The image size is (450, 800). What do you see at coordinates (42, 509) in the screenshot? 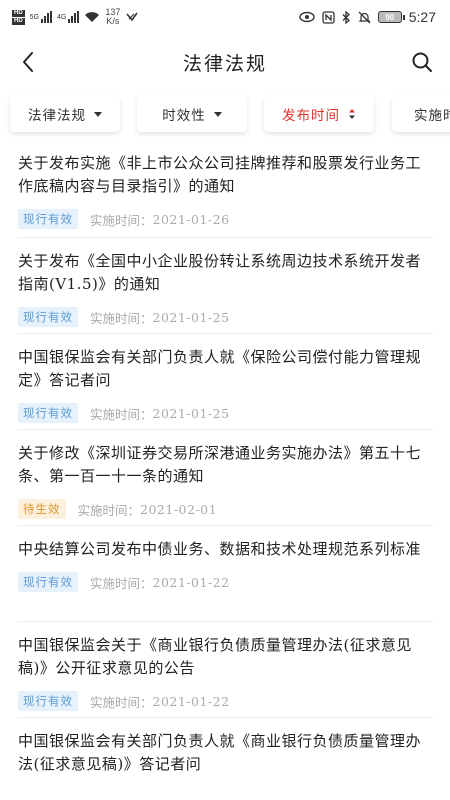
I see `status-badge: 待生效` at bounding box center [42, 509].